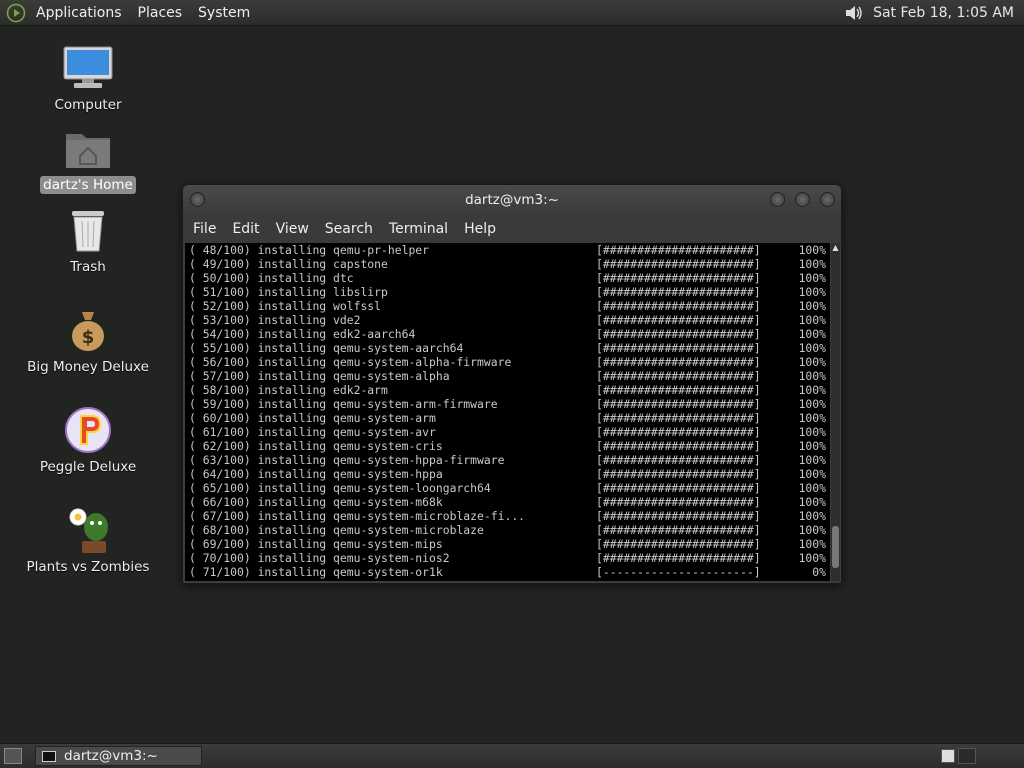 This screenshot has width=1024, height=768. I want to click on desktop-icon-label: Trash, so click(88, 267).